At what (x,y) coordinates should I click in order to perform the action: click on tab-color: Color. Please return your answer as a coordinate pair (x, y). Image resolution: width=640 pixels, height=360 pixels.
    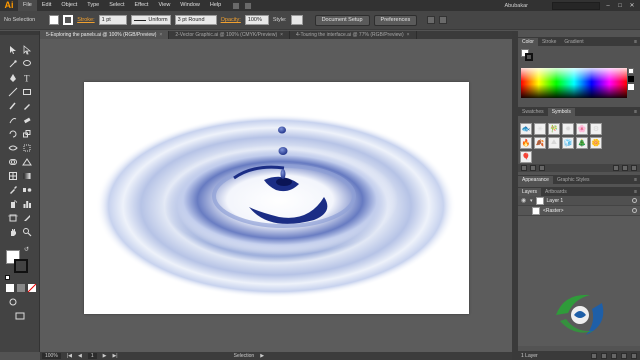
    Looking at the image, I should click on (528, 42).